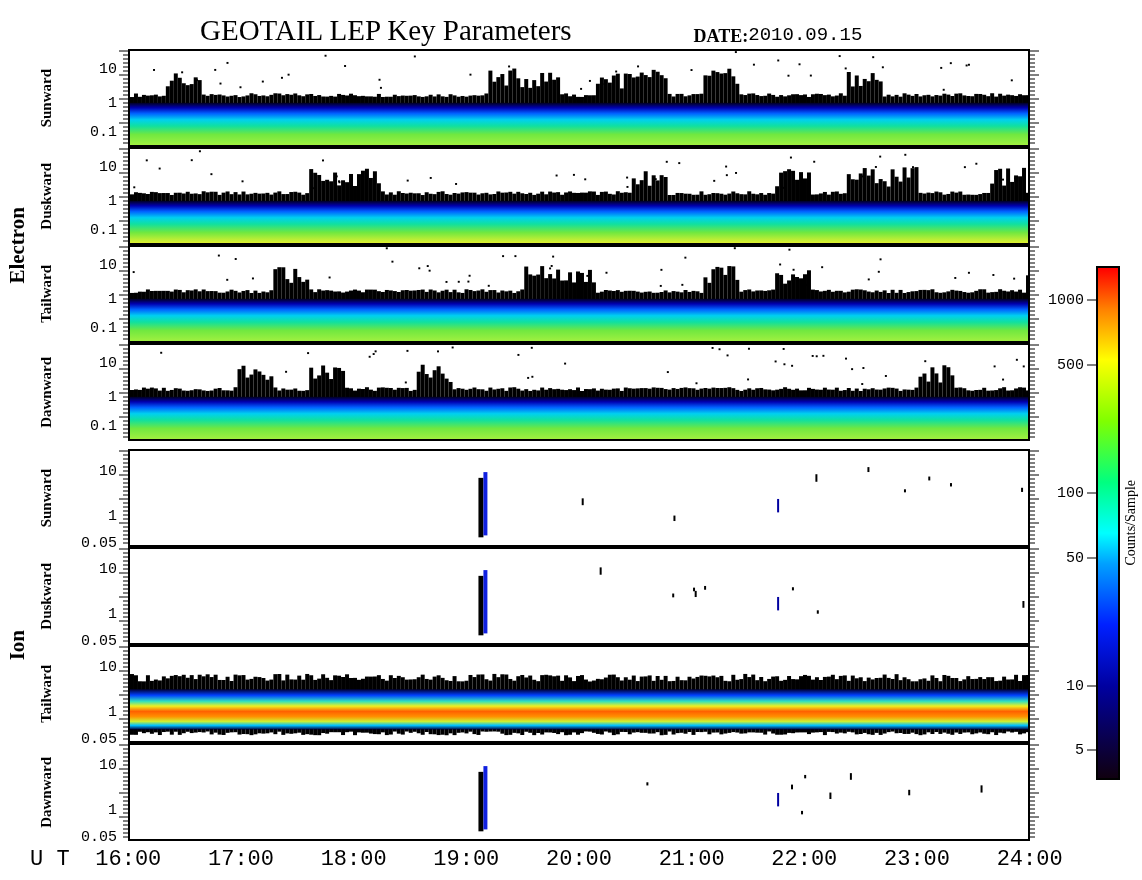  What do you see at coordinates (1029, 860) in the screenshot?
I see `x-tick-label: 24:00` at bounding box center [1029, 860].